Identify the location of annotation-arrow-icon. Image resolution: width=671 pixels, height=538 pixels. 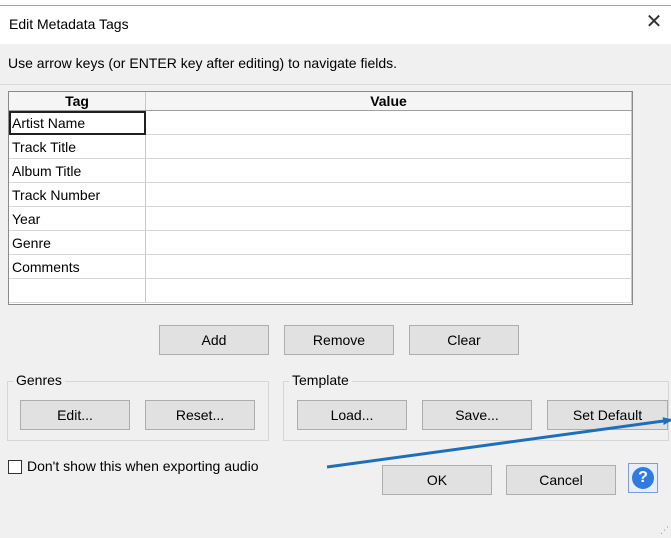
(498, 443).